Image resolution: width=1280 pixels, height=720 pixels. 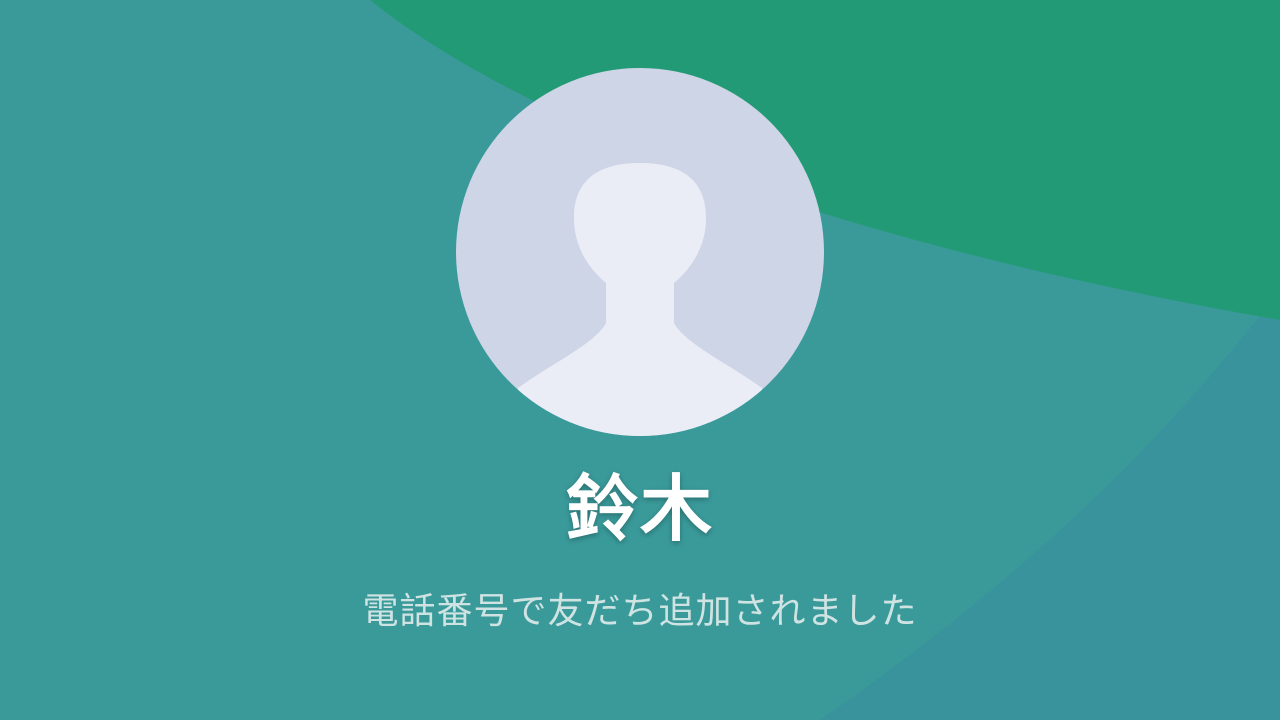 What do you see at coordinates (639, 509) in the screenshot?
I see `contact-name: 鈴木` at bounding box center [639, 509].